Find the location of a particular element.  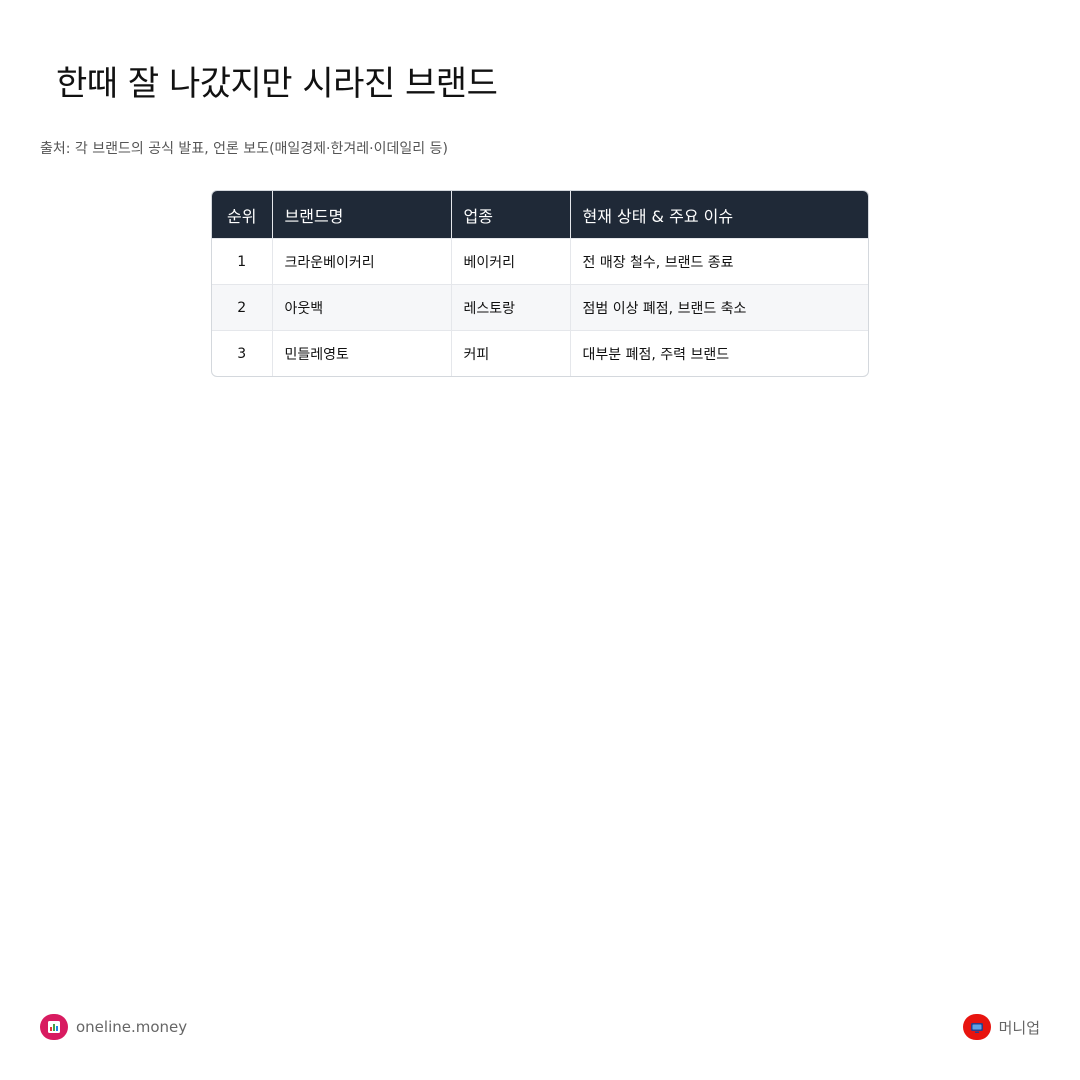

footer-channel-link: 머니업 is located at coordinates (1001, 1027).